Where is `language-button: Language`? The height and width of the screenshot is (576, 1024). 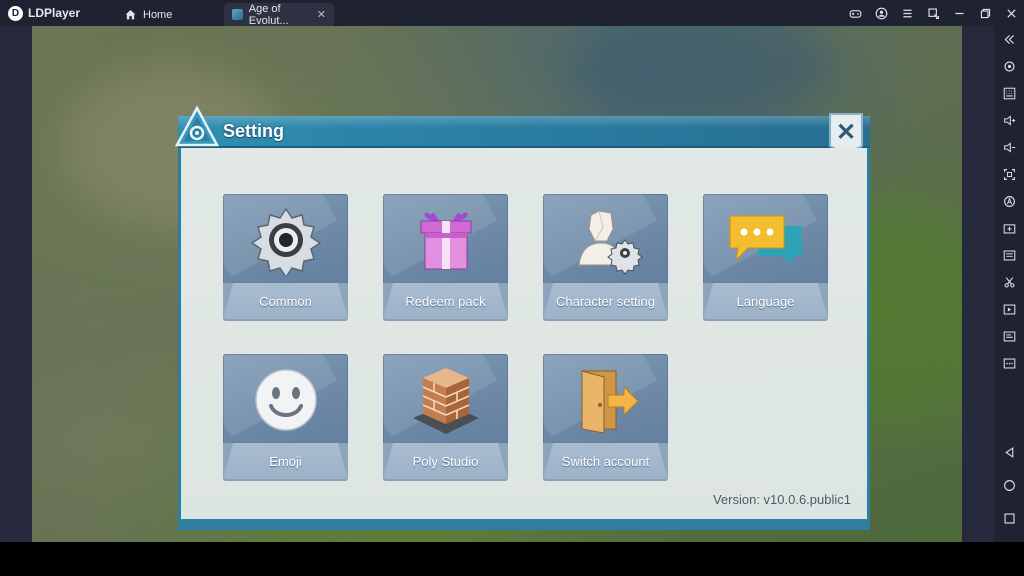 language-button: Language is located at coordinates (765, 256).